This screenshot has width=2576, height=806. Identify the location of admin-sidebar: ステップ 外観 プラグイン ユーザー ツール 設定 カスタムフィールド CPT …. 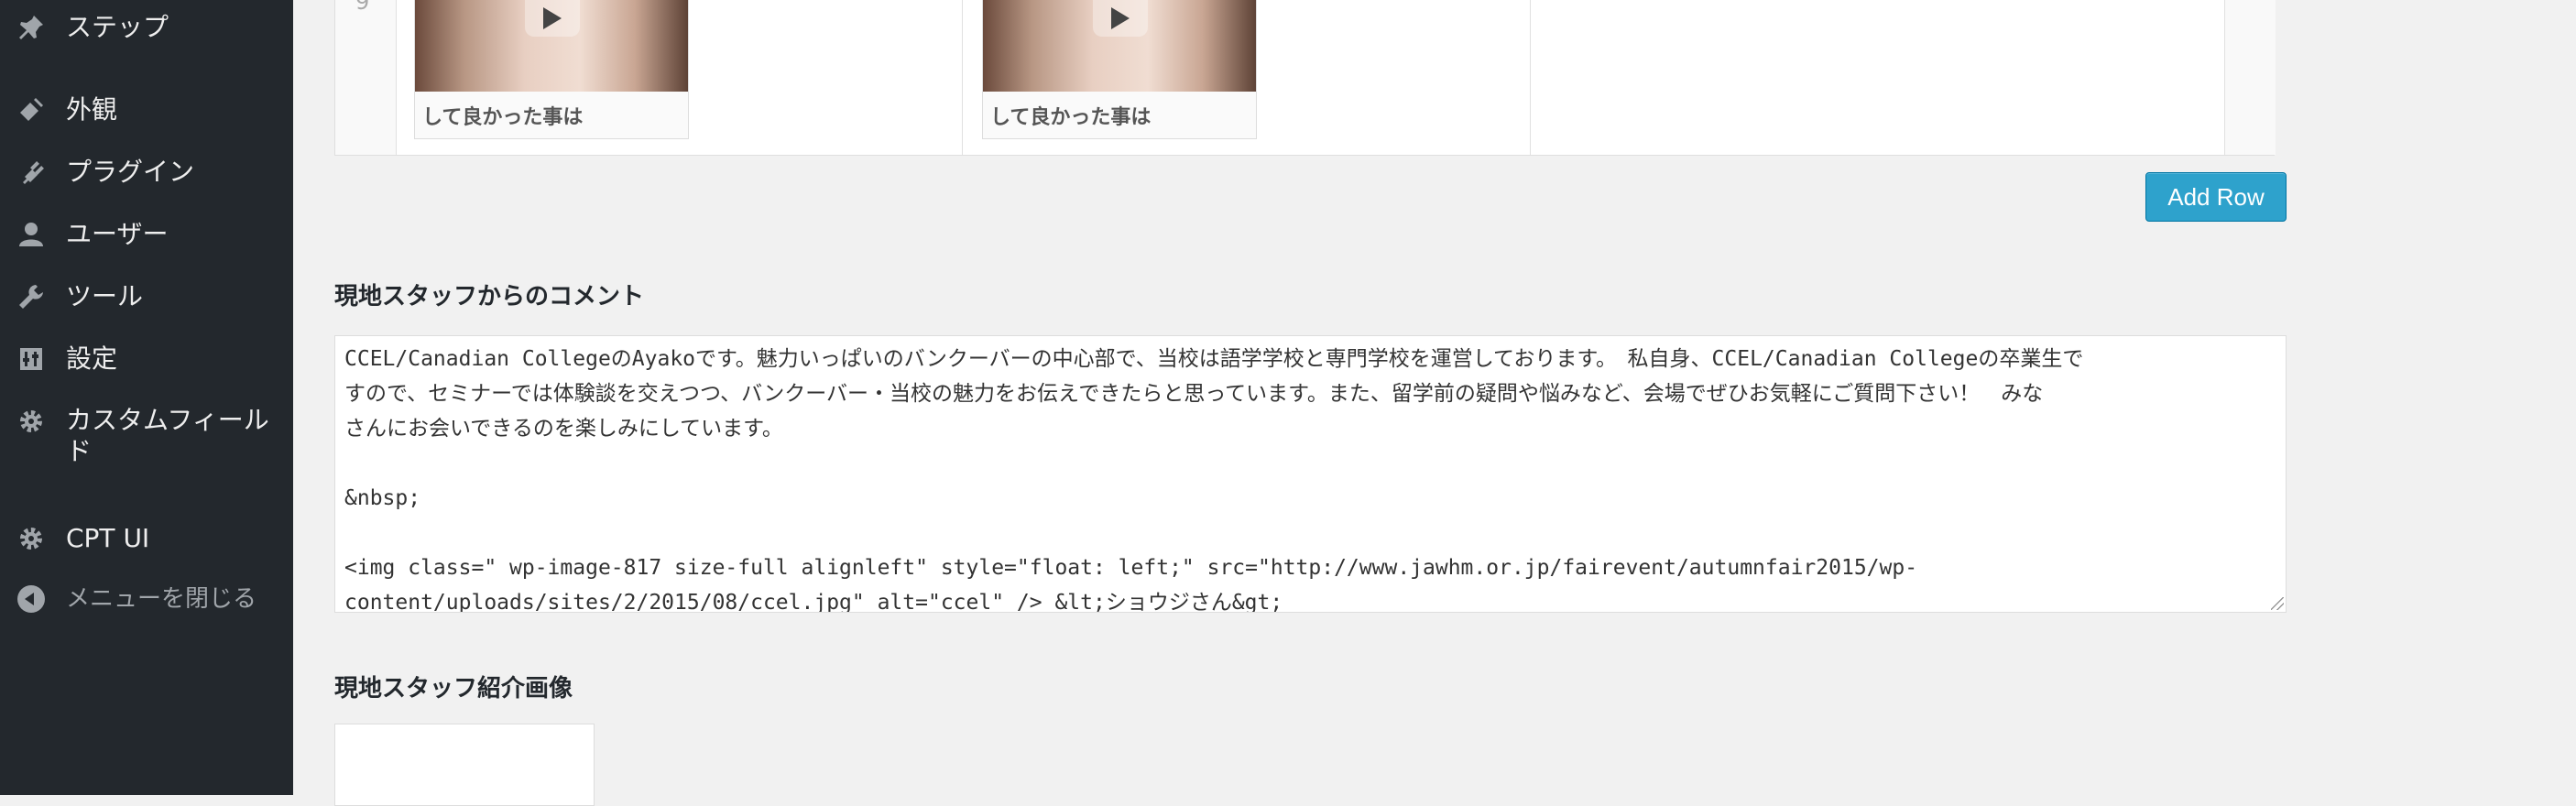
(146, 397).